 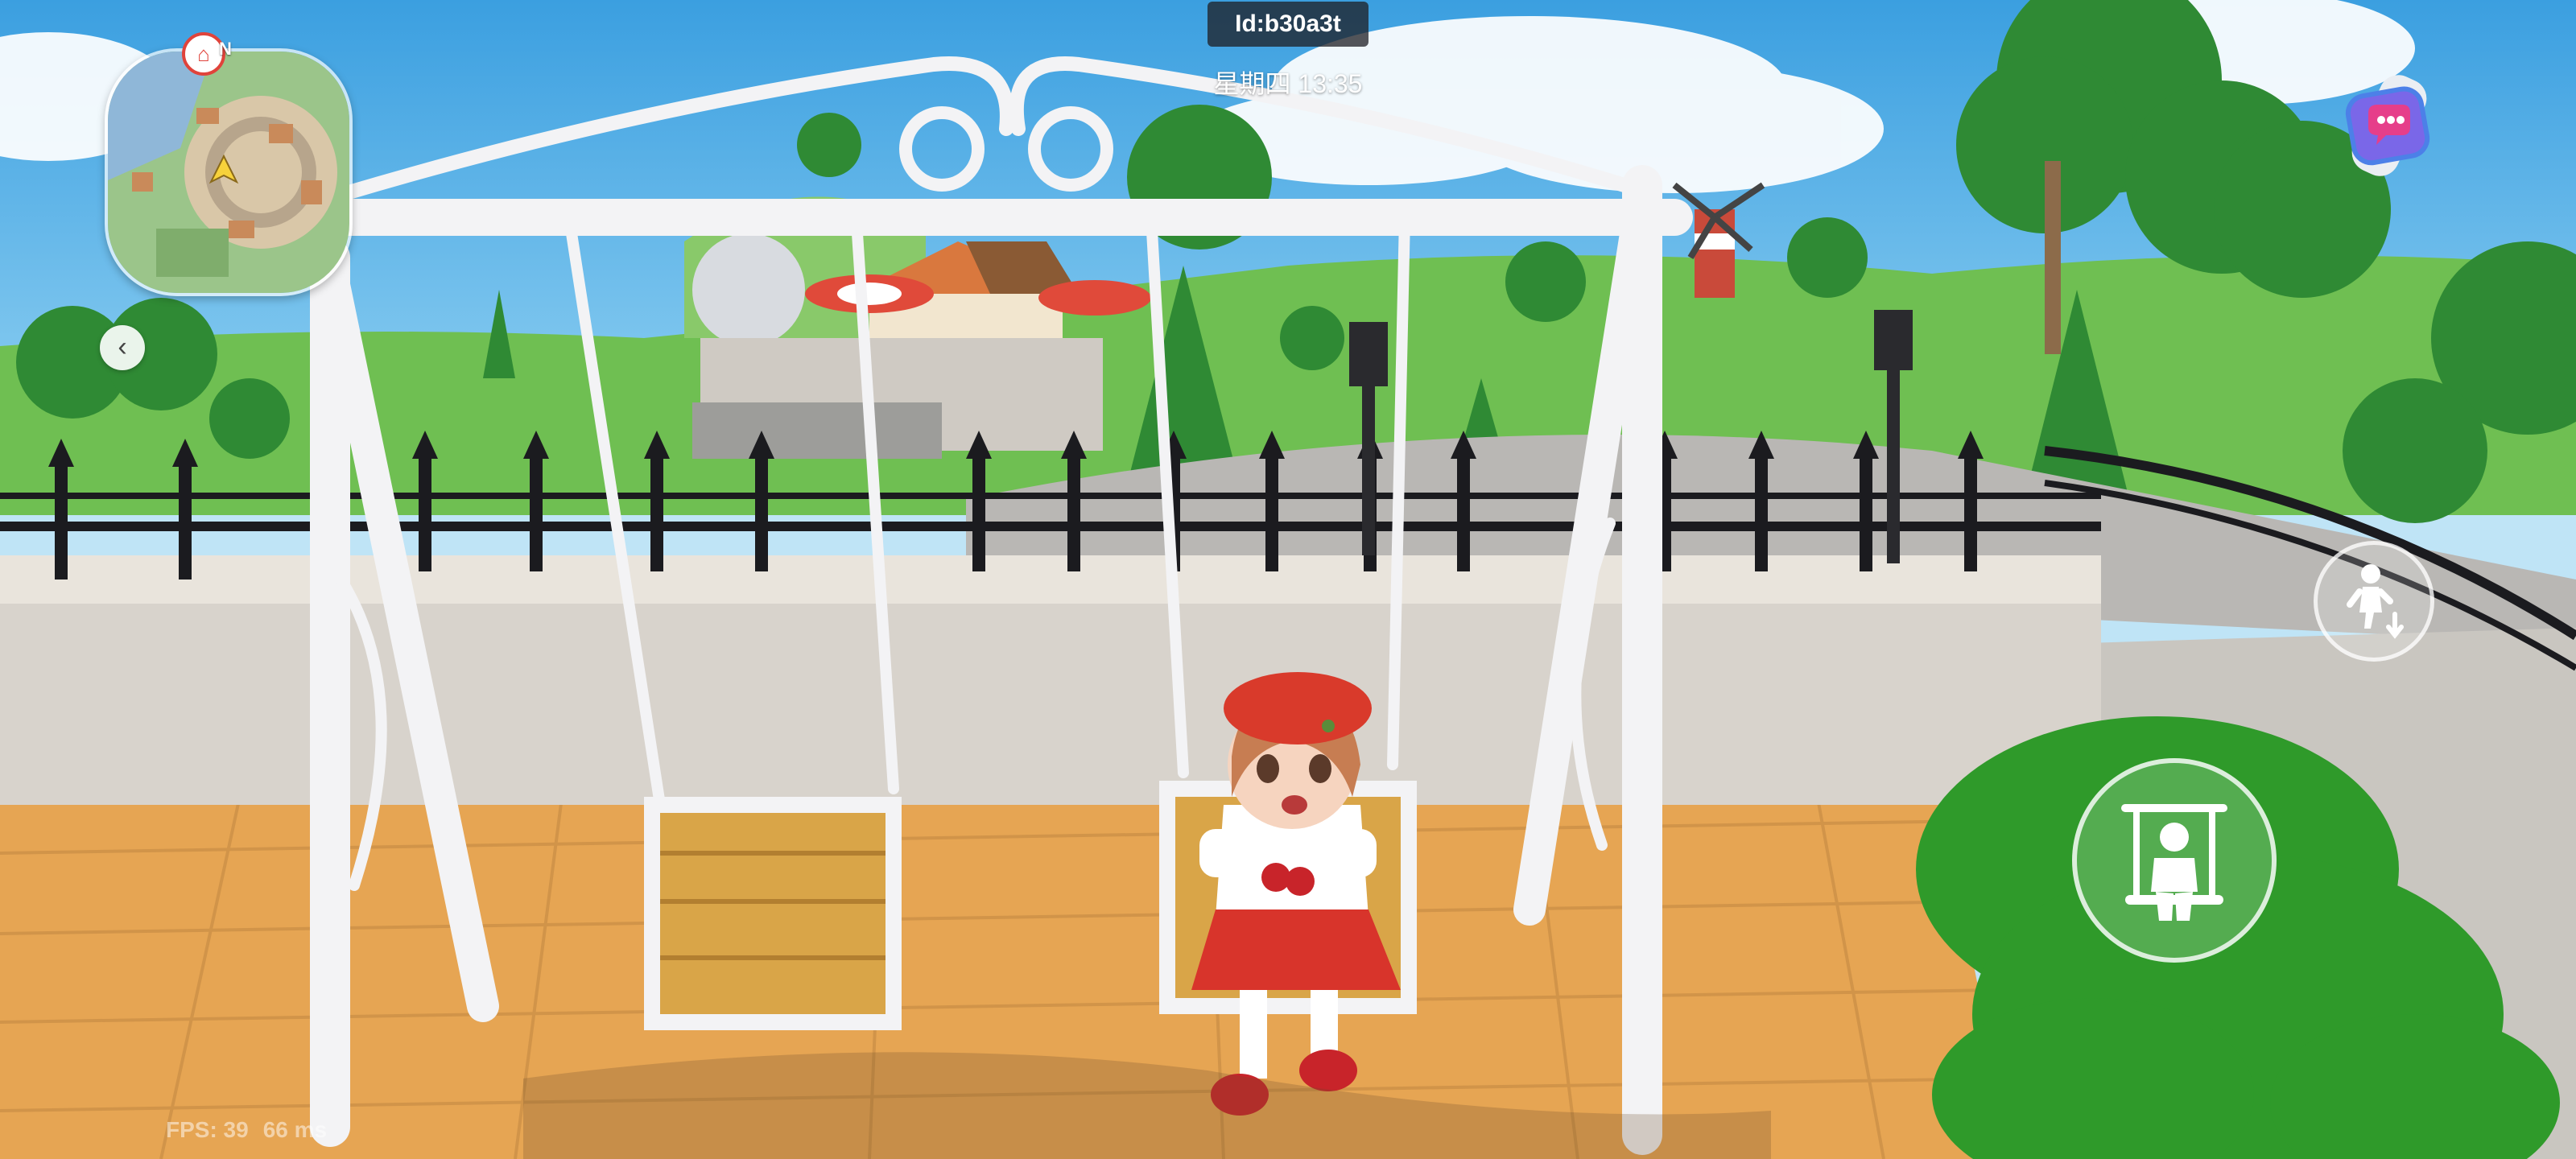 I want to click on fps-value: FPS: 39, so click(x=207, y=1129).